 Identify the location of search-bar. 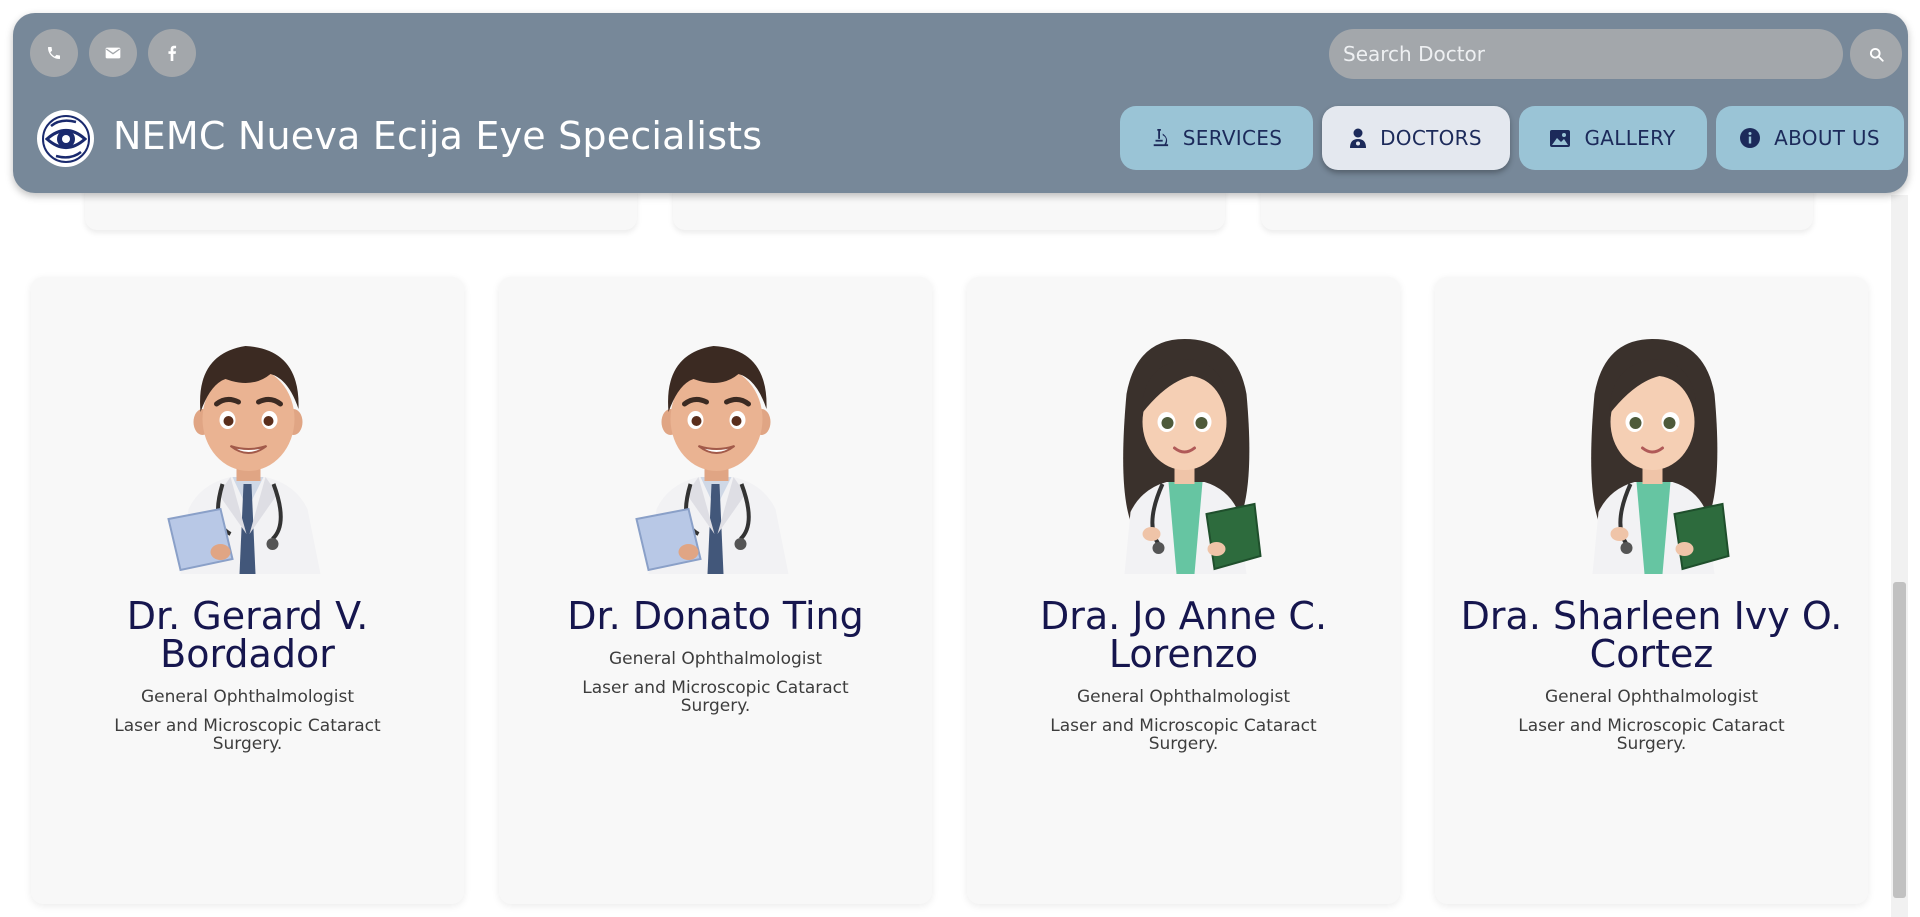
(1615, 54).